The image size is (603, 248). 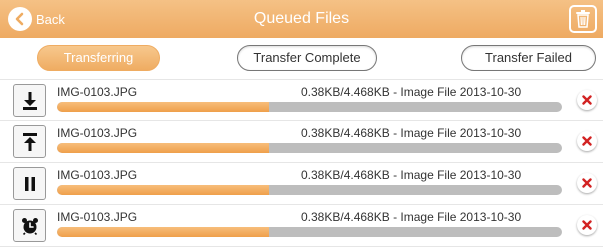 I want to click on page-title: Queued Files, so click(x=301, y=18).